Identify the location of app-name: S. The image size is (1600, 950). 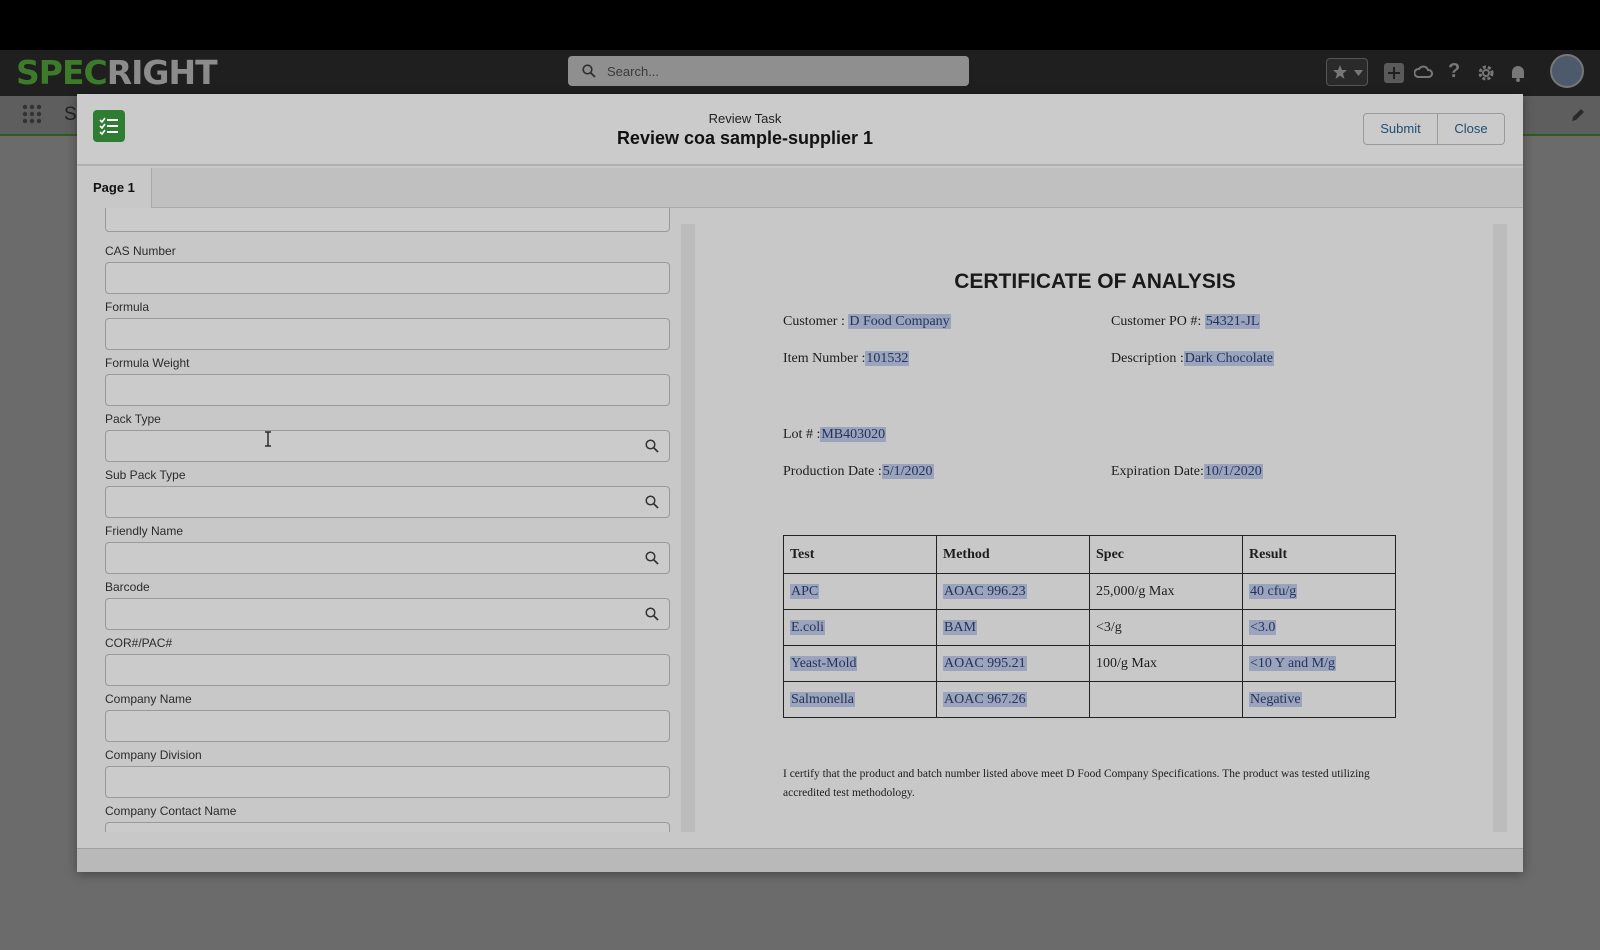
(70, 114).